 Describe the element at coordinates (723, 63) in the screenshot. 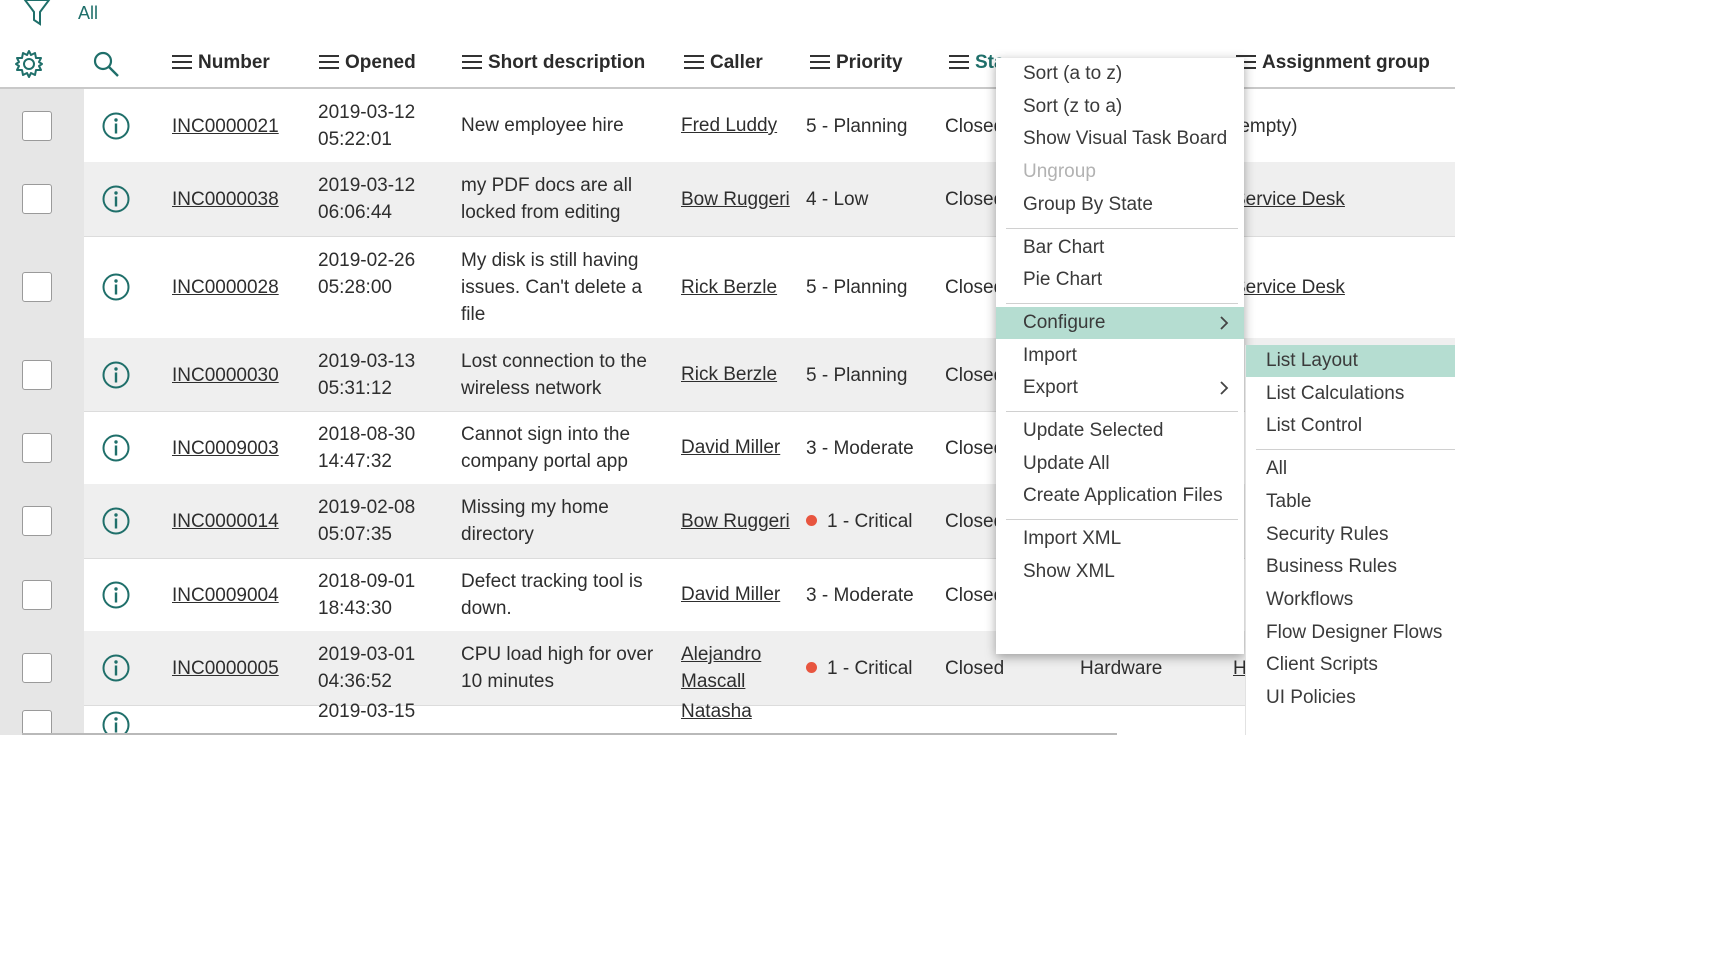

I see `column-header-caller: Caller` at that location.